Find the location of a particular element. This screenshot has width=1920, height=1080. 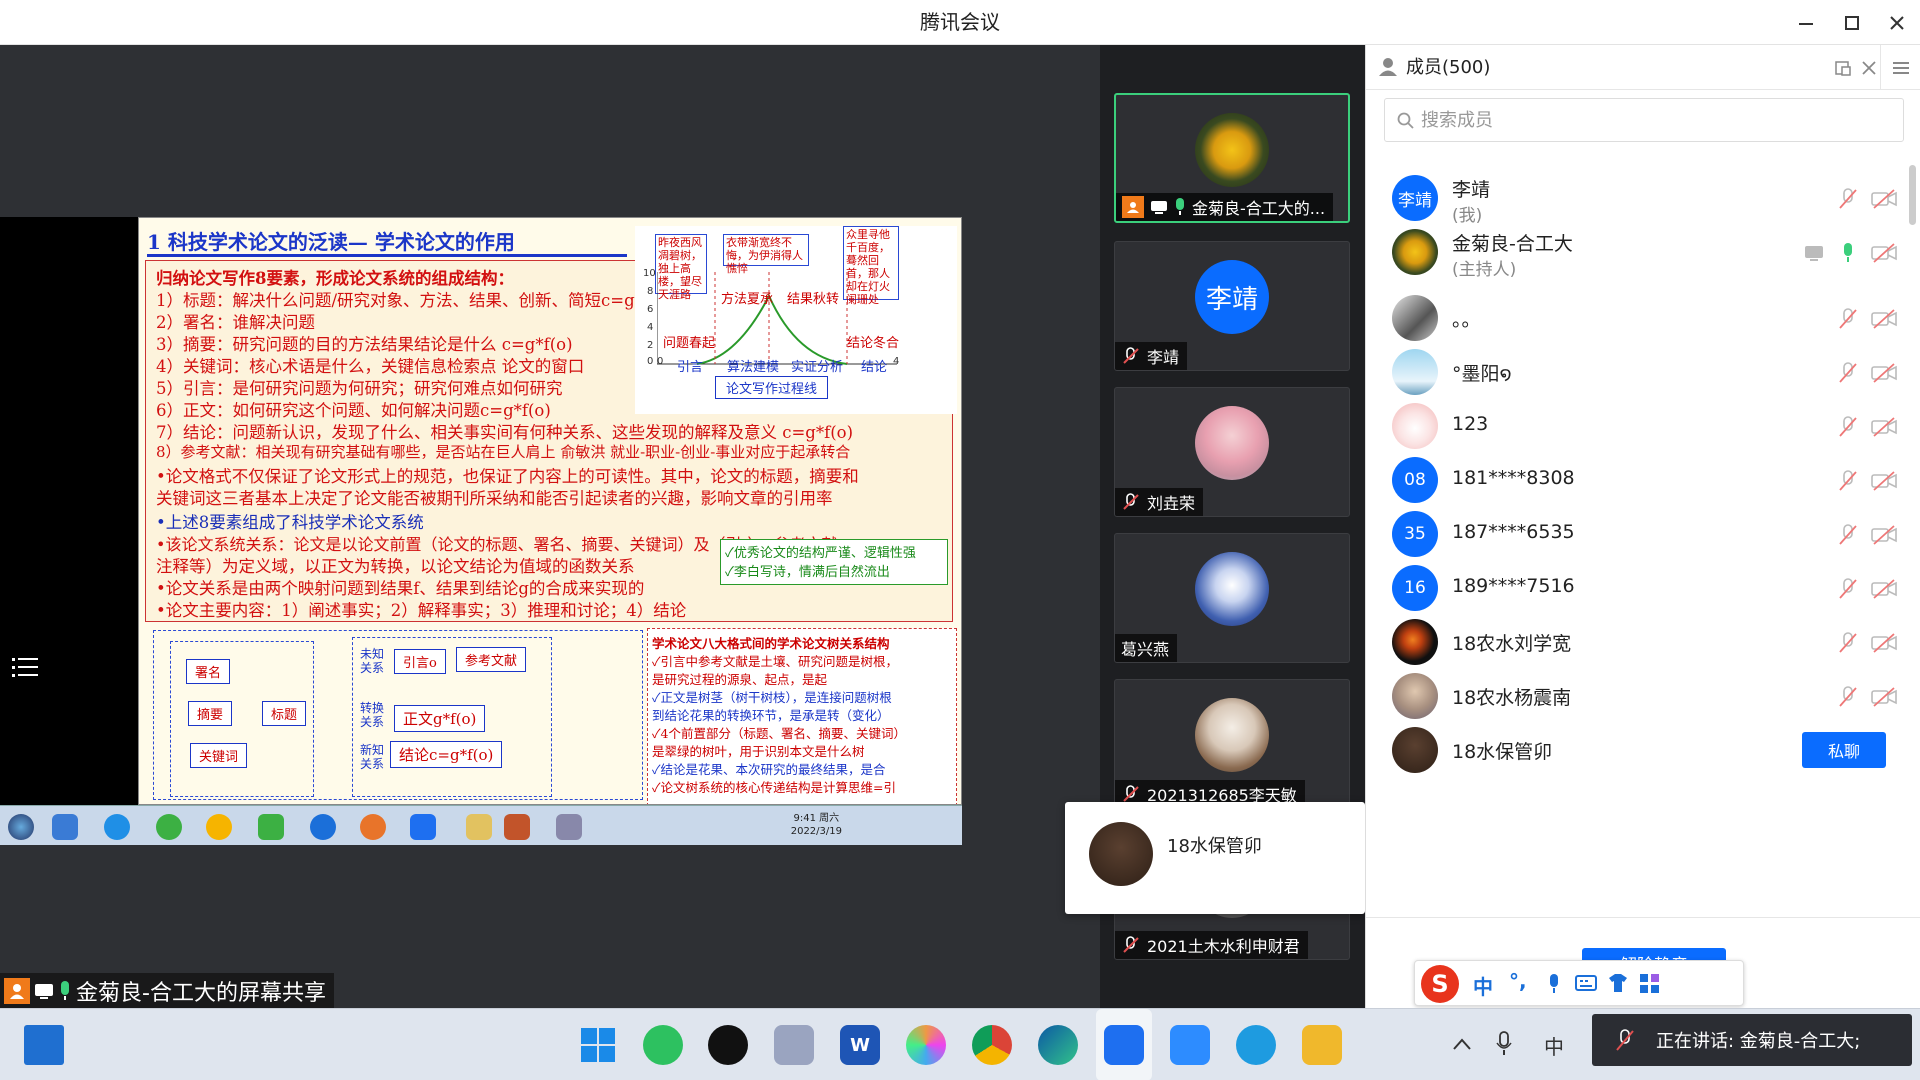

tree-line: 学术论文八大格式间的学术论文树关系结构 is located at coordinates (771, 643).